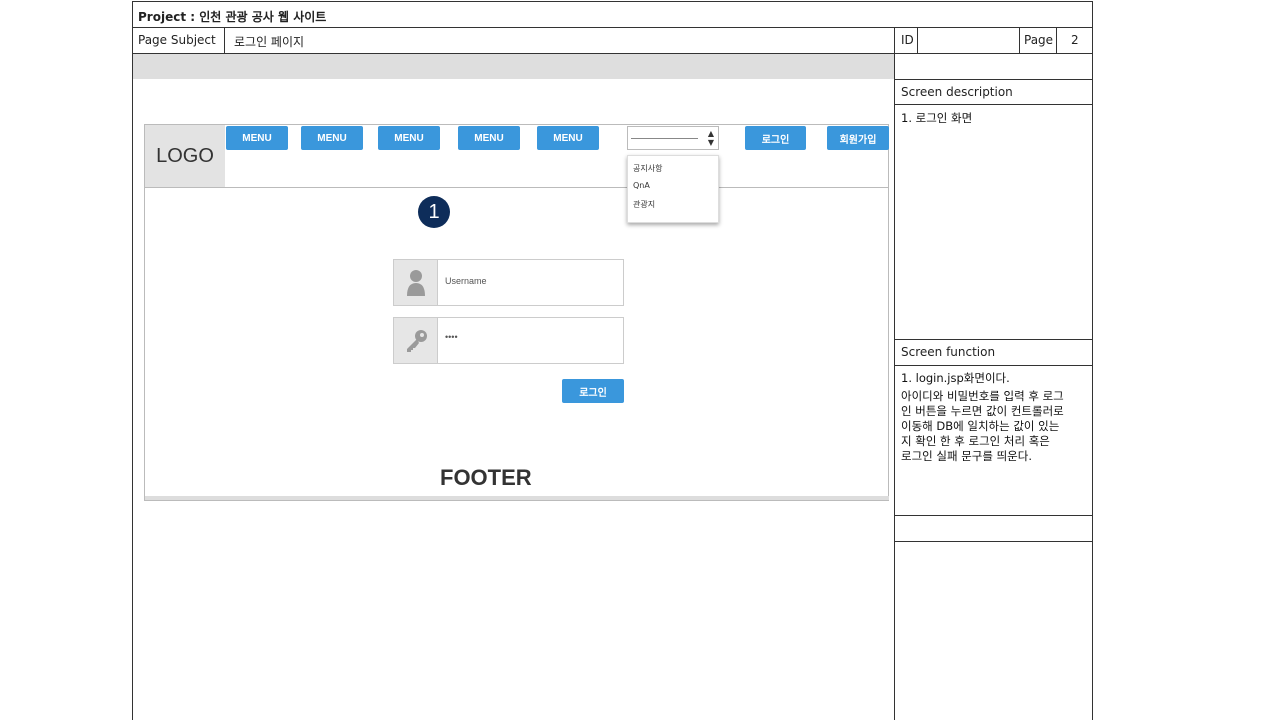 This screenshot has width=1280, height=720. Describe the element at coordinates (568, 138) in the screenshot. I see `menu-button-5: MENU` at that location.